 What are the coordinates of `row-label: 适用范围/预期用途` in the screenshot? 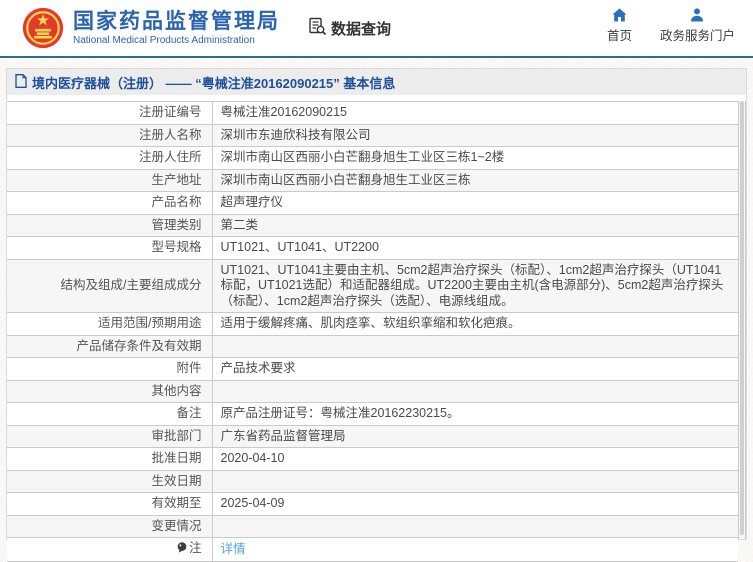 It's located at (110, 324).